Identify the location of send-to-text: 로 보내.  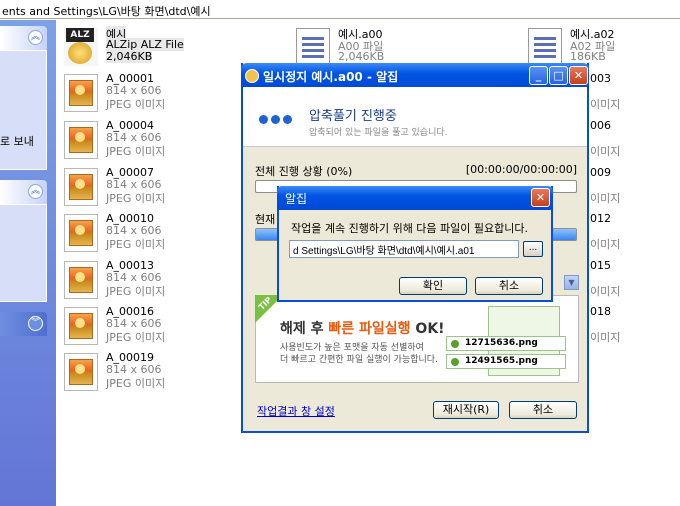
(17, 141).